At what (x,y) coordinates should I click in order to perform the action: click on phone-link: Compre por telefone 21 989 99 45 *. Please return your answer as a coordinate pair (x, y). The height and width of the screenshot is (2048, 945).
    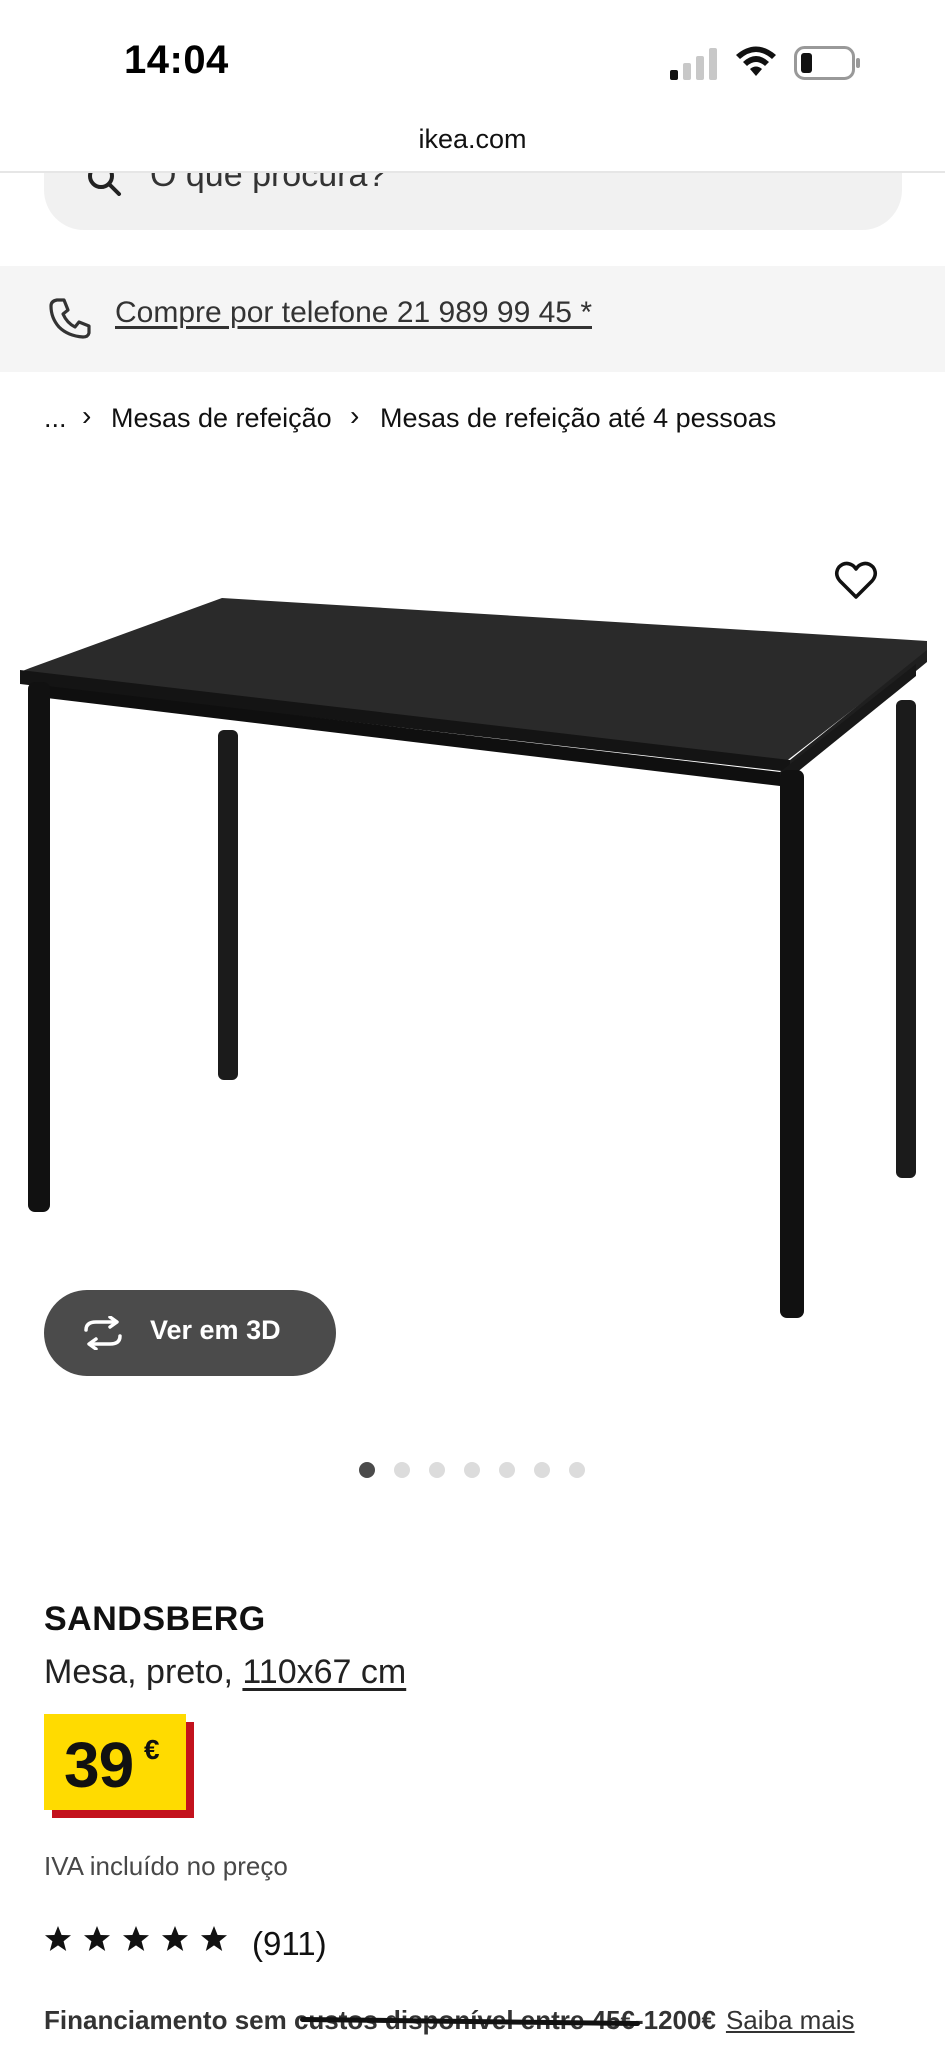
    Looking at the image, I should click on (353, 313).